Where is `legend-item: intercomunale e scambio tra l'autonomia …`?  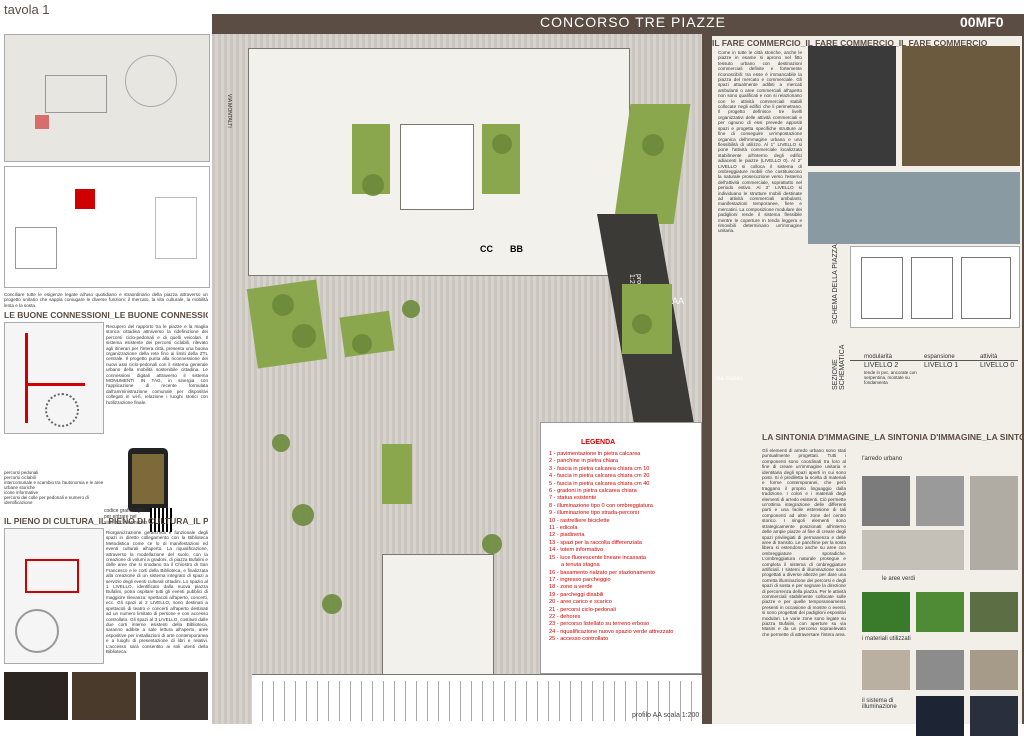 legend-item: intercomunale e scambio tra l'autonomia … is located at coordinates (54, 485).